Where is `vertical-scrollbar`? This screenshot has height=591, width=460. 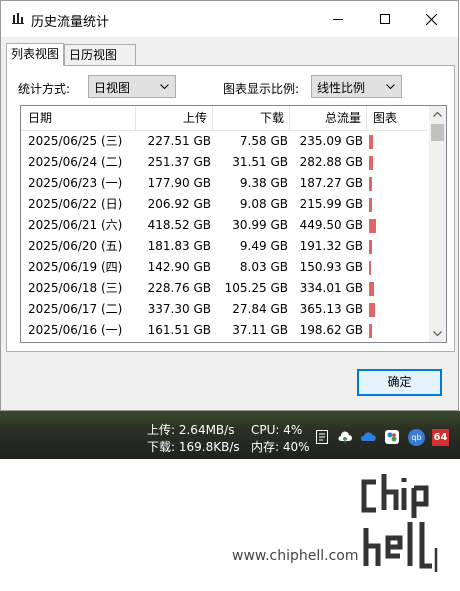 vertical-scrollbar is located at coordinates (437, 224).